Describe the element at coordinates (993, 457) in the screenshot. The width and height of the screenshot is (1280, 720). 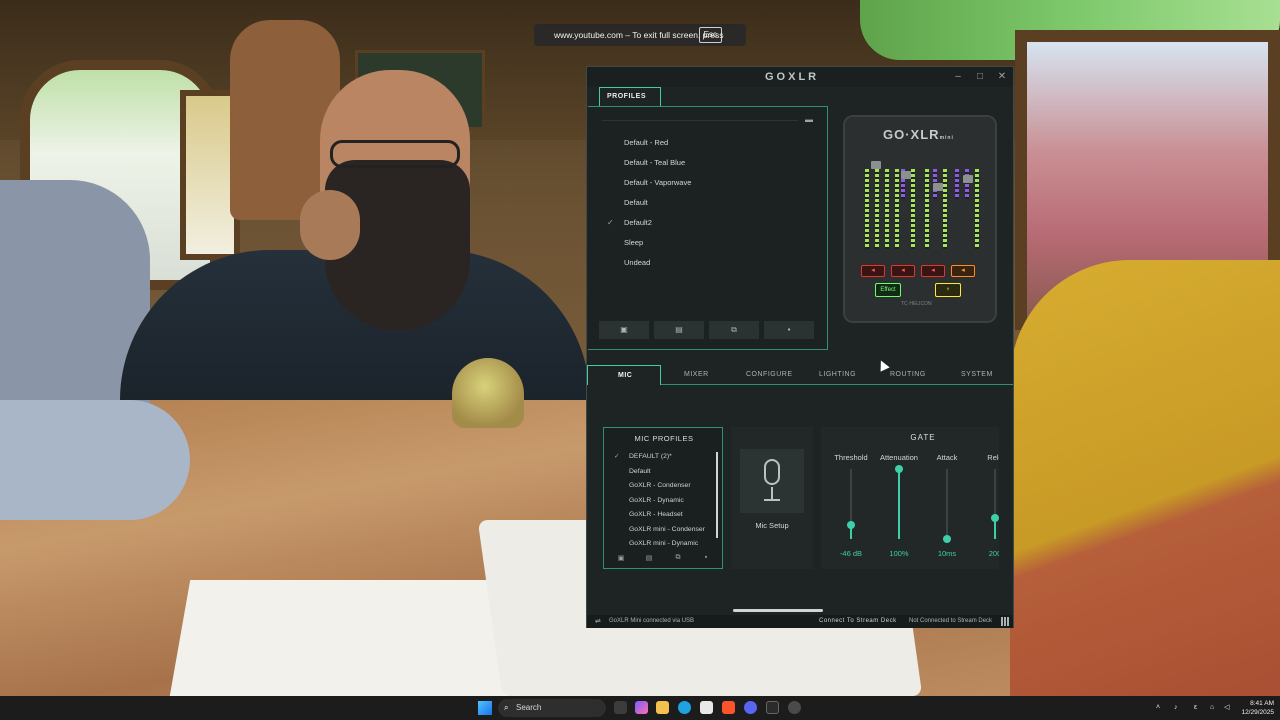
I see `release-label: Rele` at that location.